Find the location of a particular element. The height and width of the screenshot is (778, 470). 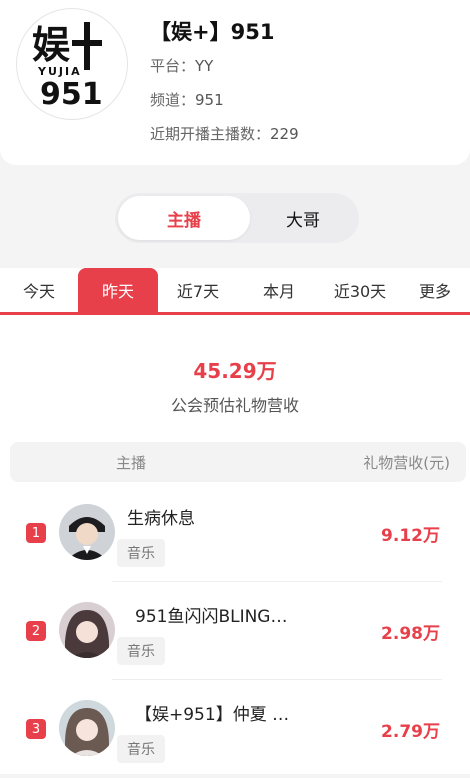

ranking-type-toggle: 主播 大哥 is located at coordinates (237, 218).